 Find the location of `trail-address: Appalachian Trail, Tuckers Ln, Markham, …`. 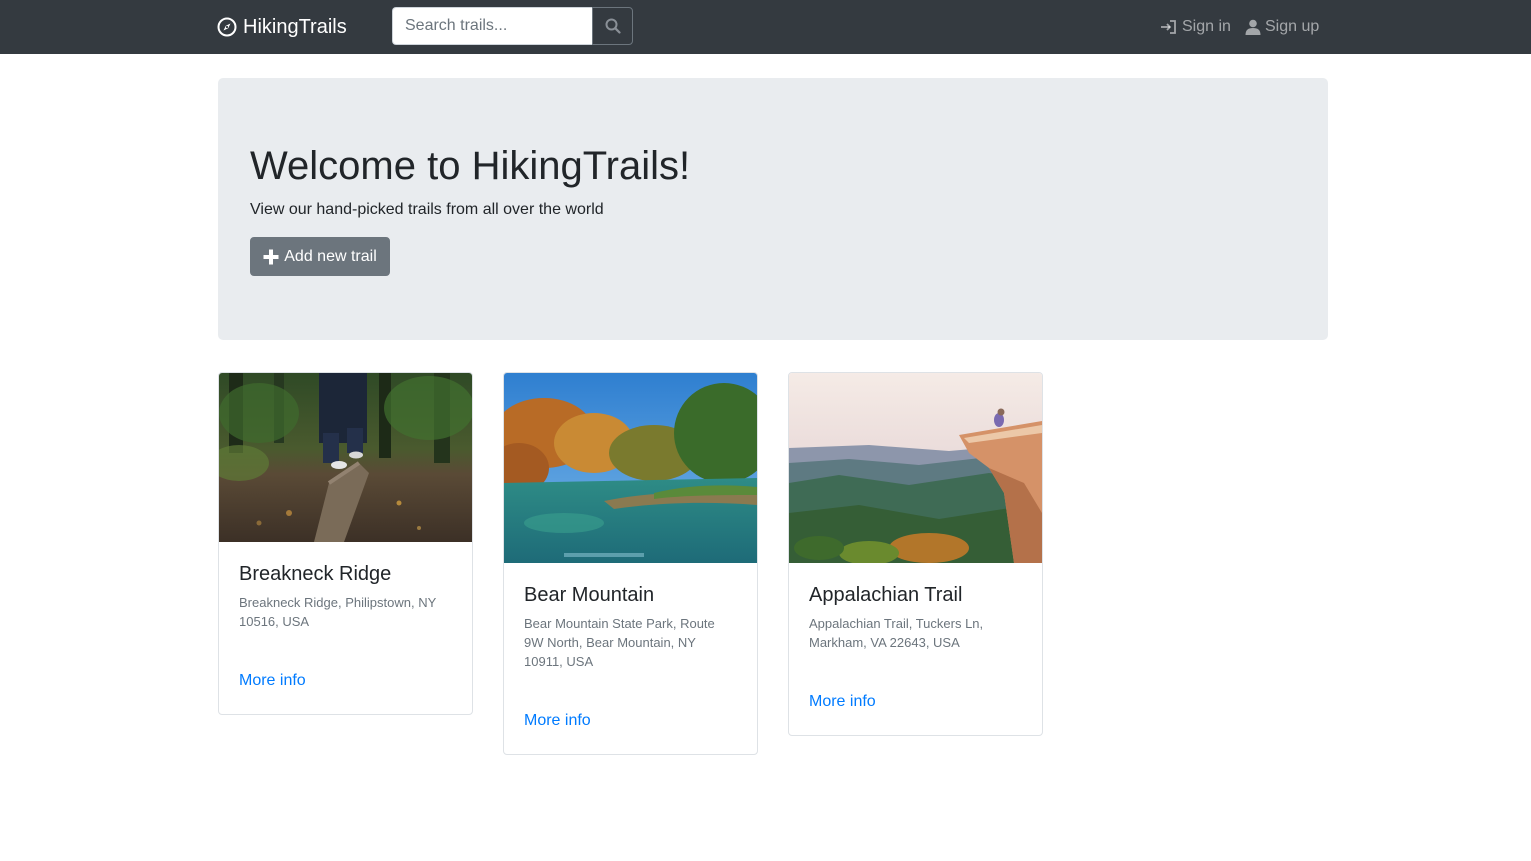

trail-address: Appalachian Trail, Tuckers Ln, Markham, … is located at coordinates (896, 633).